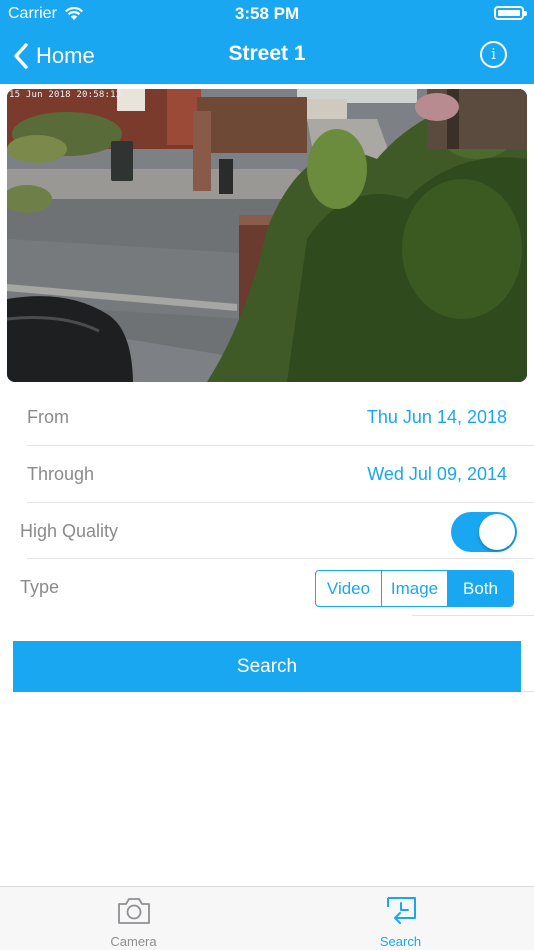 This screenshot has height=950, width=534. I want to click on high-quality-toggle, so click(484, 532).